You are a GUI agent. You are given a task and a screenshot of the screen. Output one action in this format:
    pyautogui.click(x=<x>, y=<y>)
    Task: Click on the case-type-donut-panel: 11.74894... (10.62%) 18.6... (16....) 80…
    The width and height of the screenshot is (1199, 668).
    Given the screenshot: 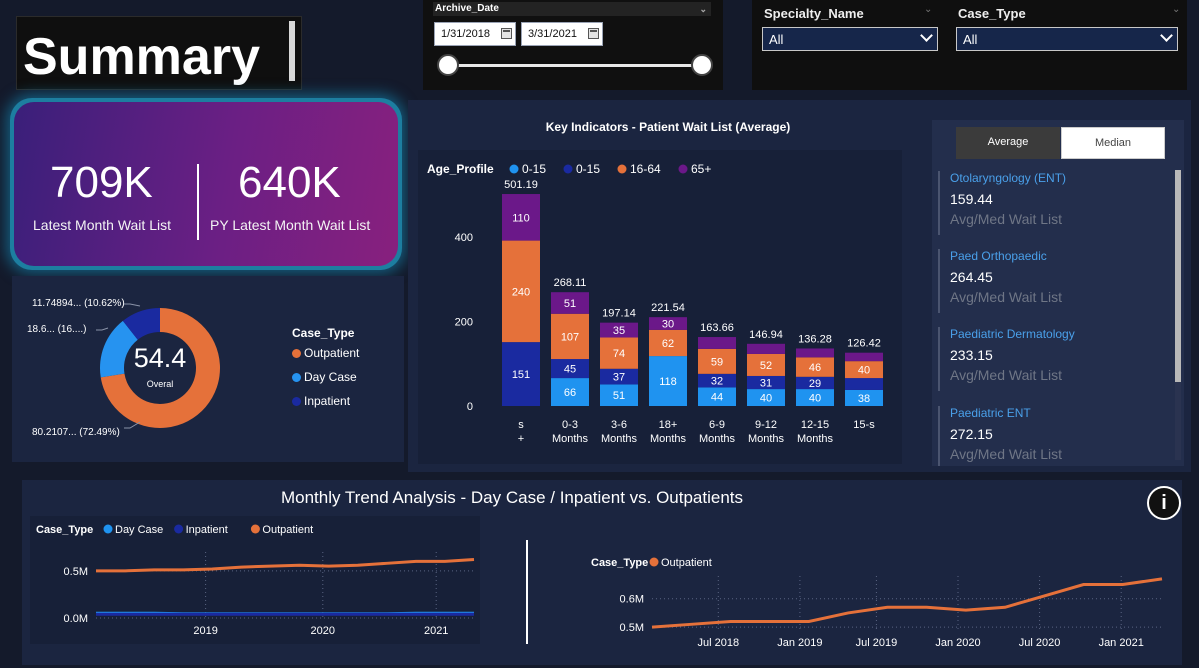 What is the action you would take?
    pyautogui.click(x=208, y=369)
    